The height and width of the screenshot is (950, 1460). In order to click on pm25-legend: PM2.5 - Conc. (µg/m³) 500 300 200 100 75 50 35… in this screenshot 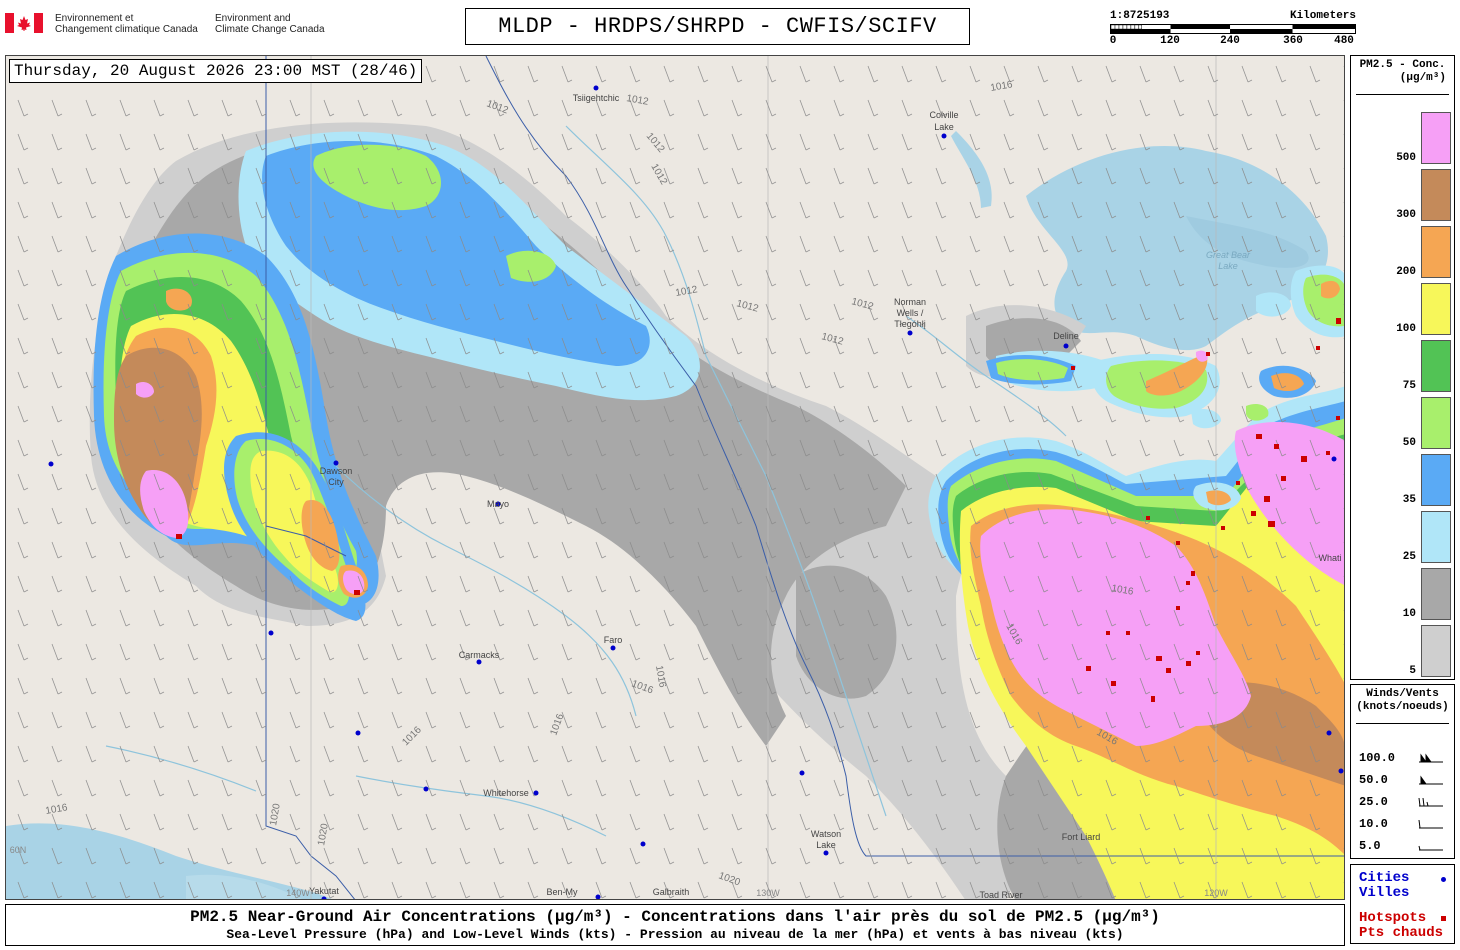, I will do `click(1402, 367)`.